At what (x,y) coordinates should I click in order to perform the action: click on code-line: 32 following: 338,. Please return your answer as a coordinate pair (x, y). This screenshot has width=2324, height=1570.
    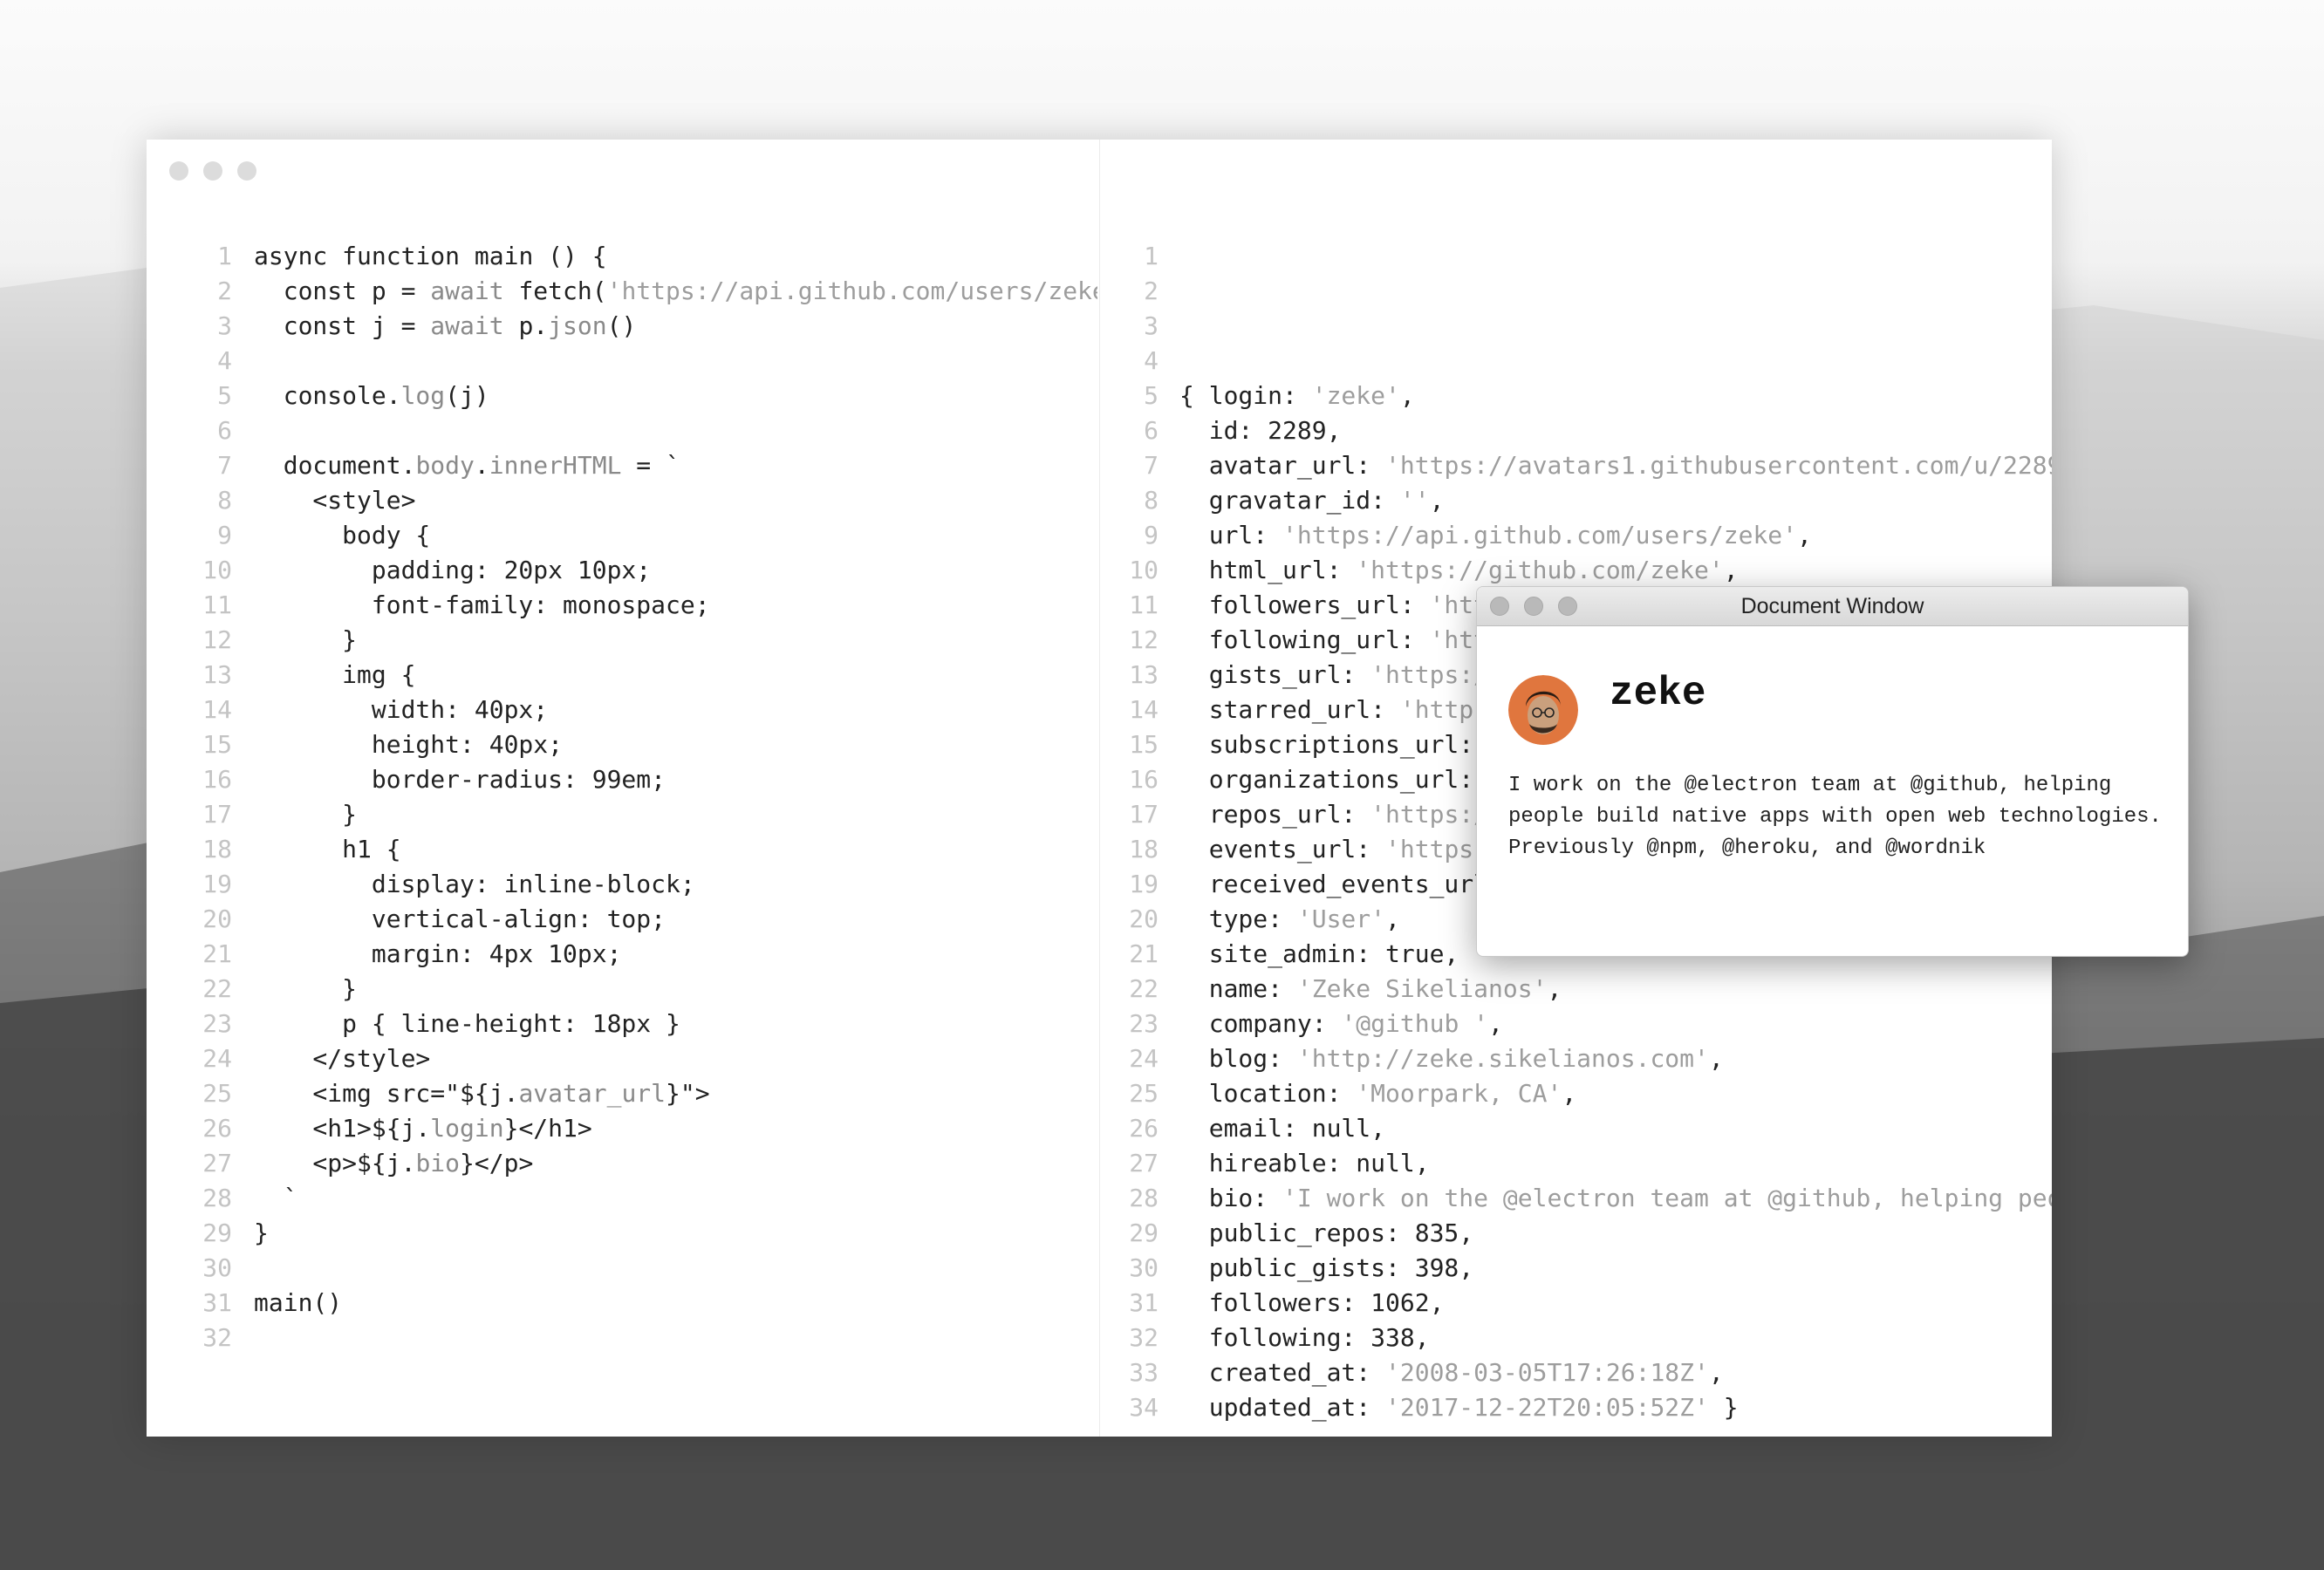
    Looking at the image, I should click on (1577, 1338).